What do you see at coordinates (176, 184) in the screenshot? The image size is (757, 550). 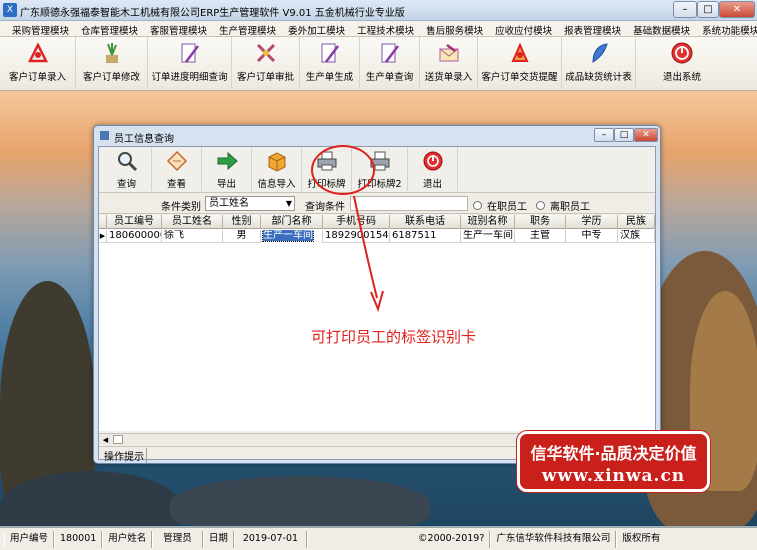 I see `toolbar-label: 查看` at bounding box center [176, 184].